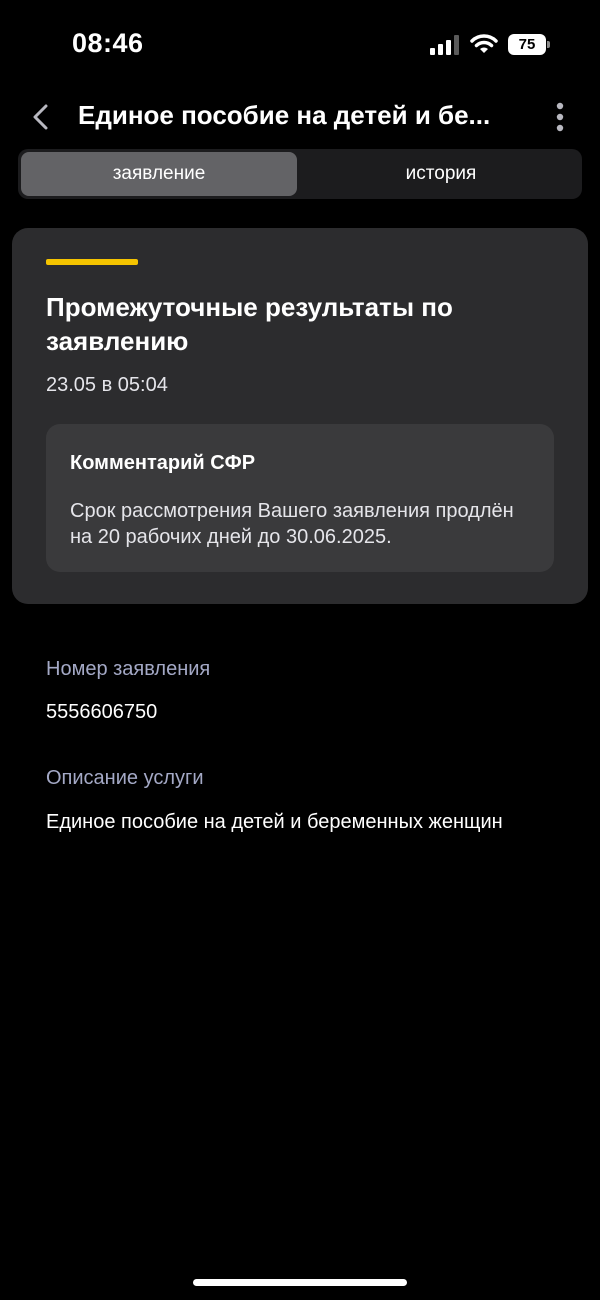  Describe the element at coordinates (102, 712) in the screenshot. I see `application-number-value: 5556606750` at that location.